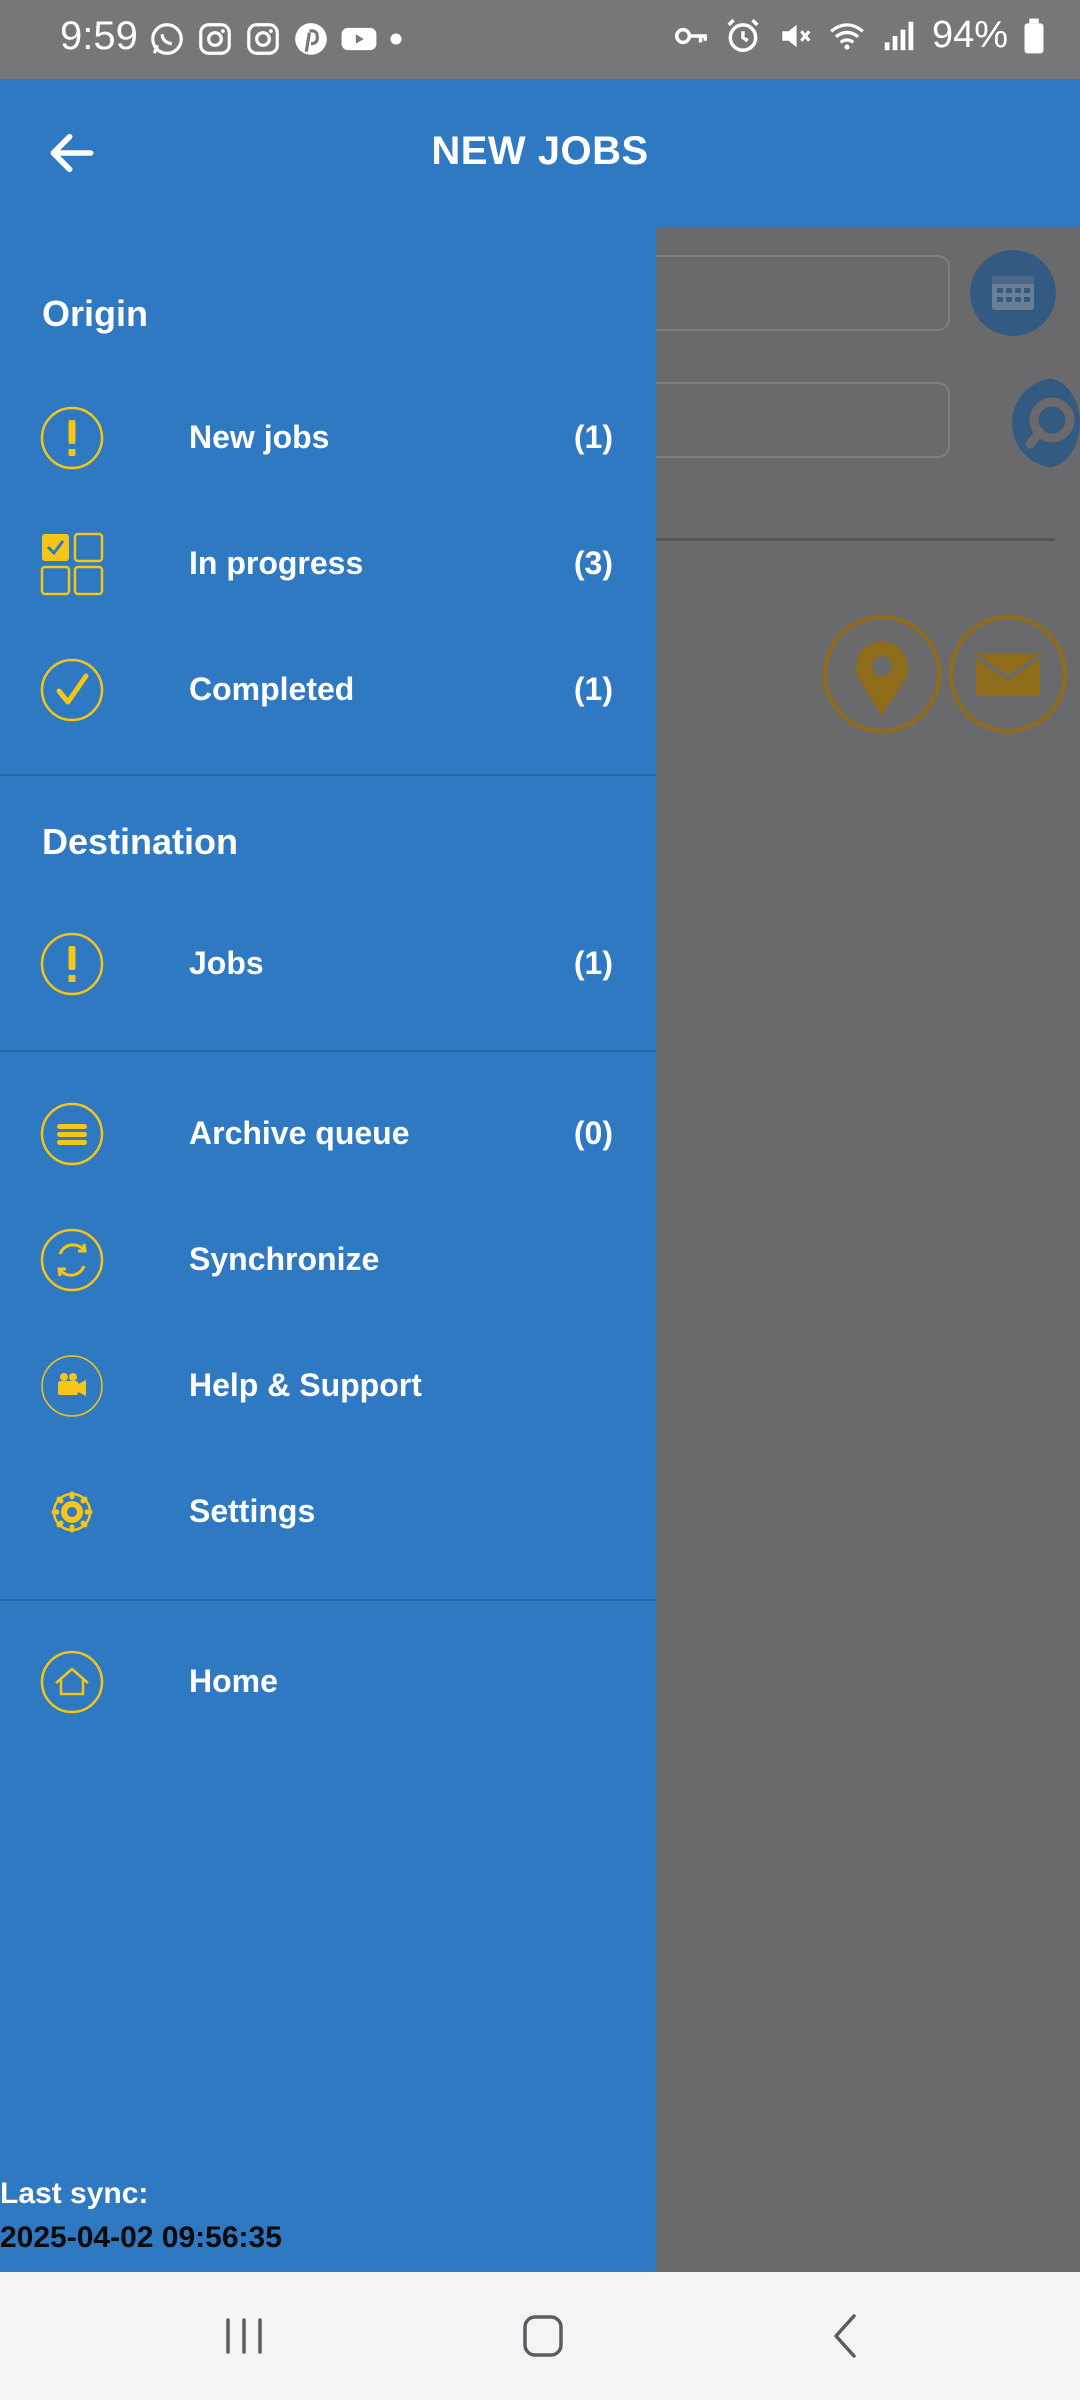 The image size is (1080, 2400). I want to click on home-nav-icon, so click(543, 2336).